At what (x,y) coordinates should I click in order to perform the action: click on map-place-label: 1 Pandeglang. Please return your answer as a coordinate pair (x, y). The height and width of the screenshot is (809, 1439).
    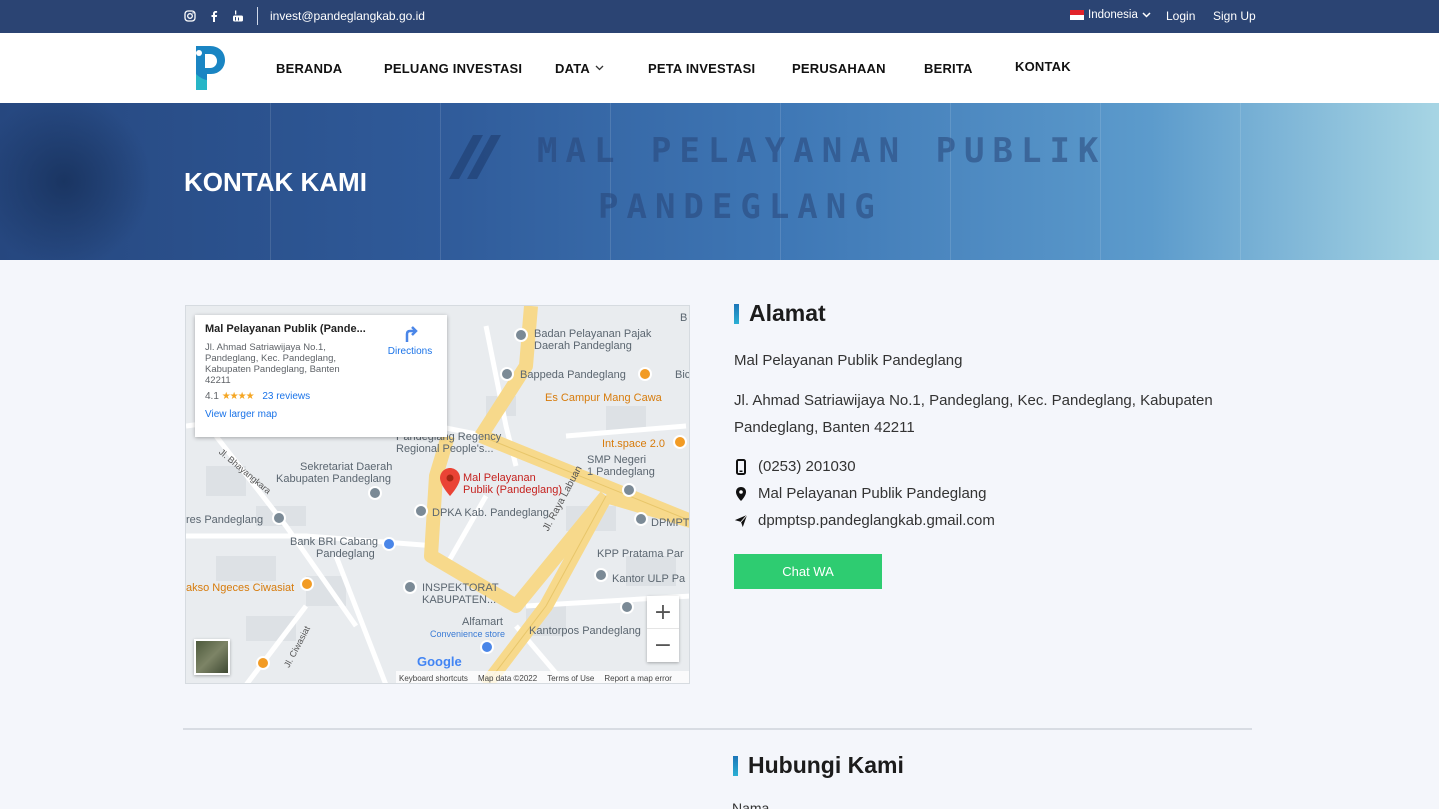
    Looking at the image, I should click on (621, 472).